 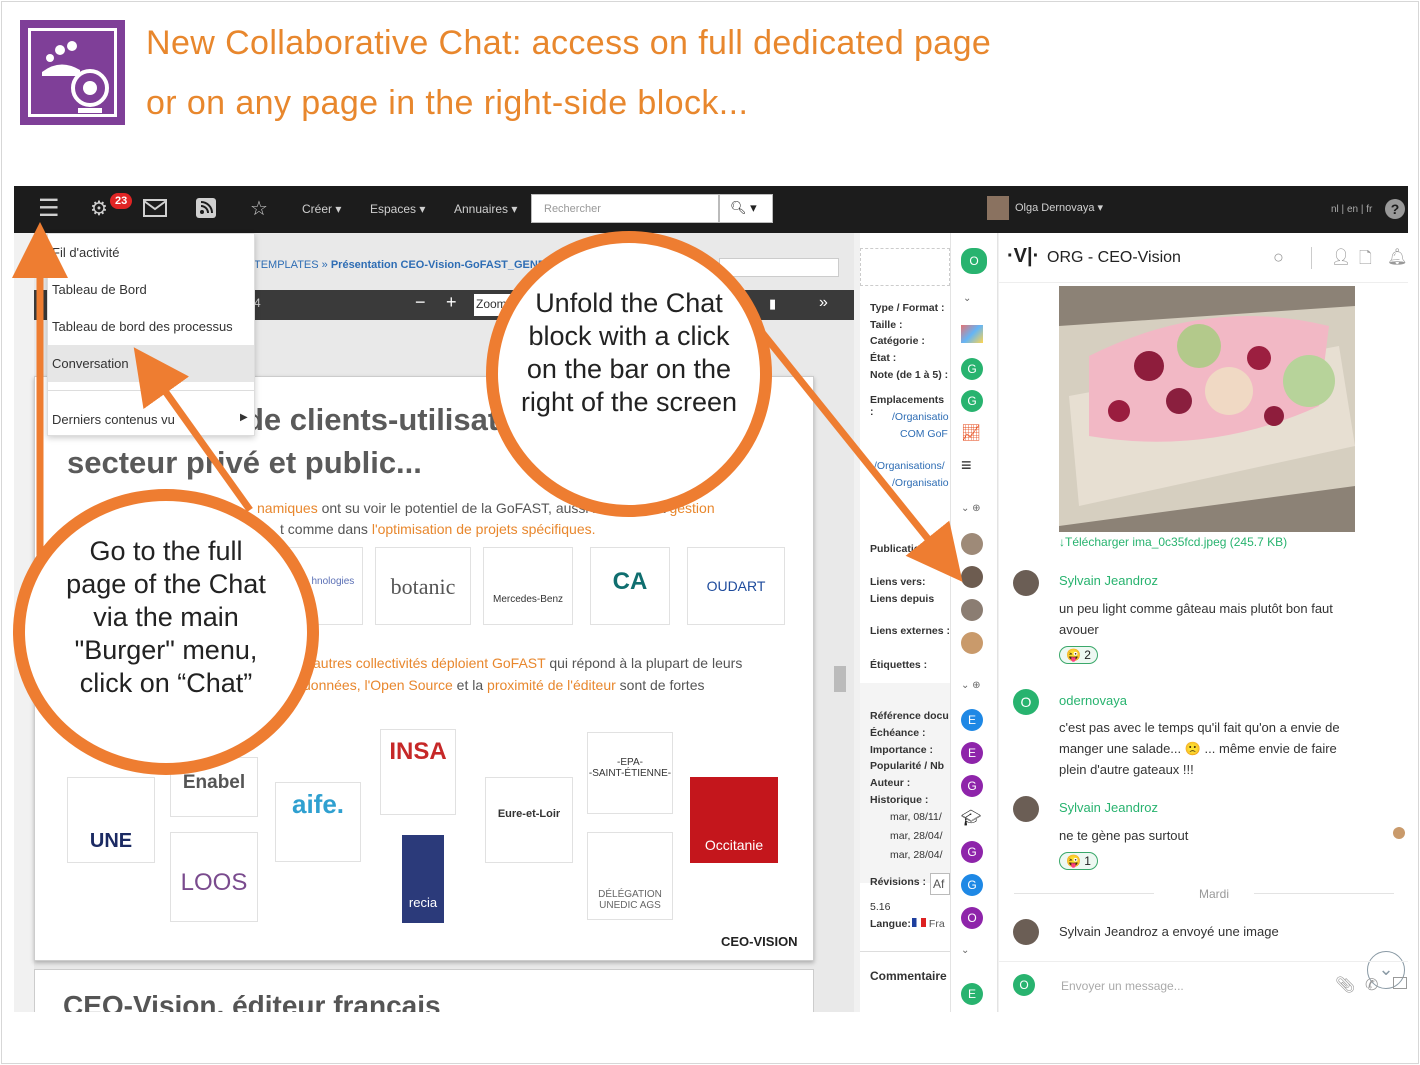 What do you see at coordinates (1084, 893) in the screenshot?
I see `day-divider-left` at bounding box center [1084, 893].